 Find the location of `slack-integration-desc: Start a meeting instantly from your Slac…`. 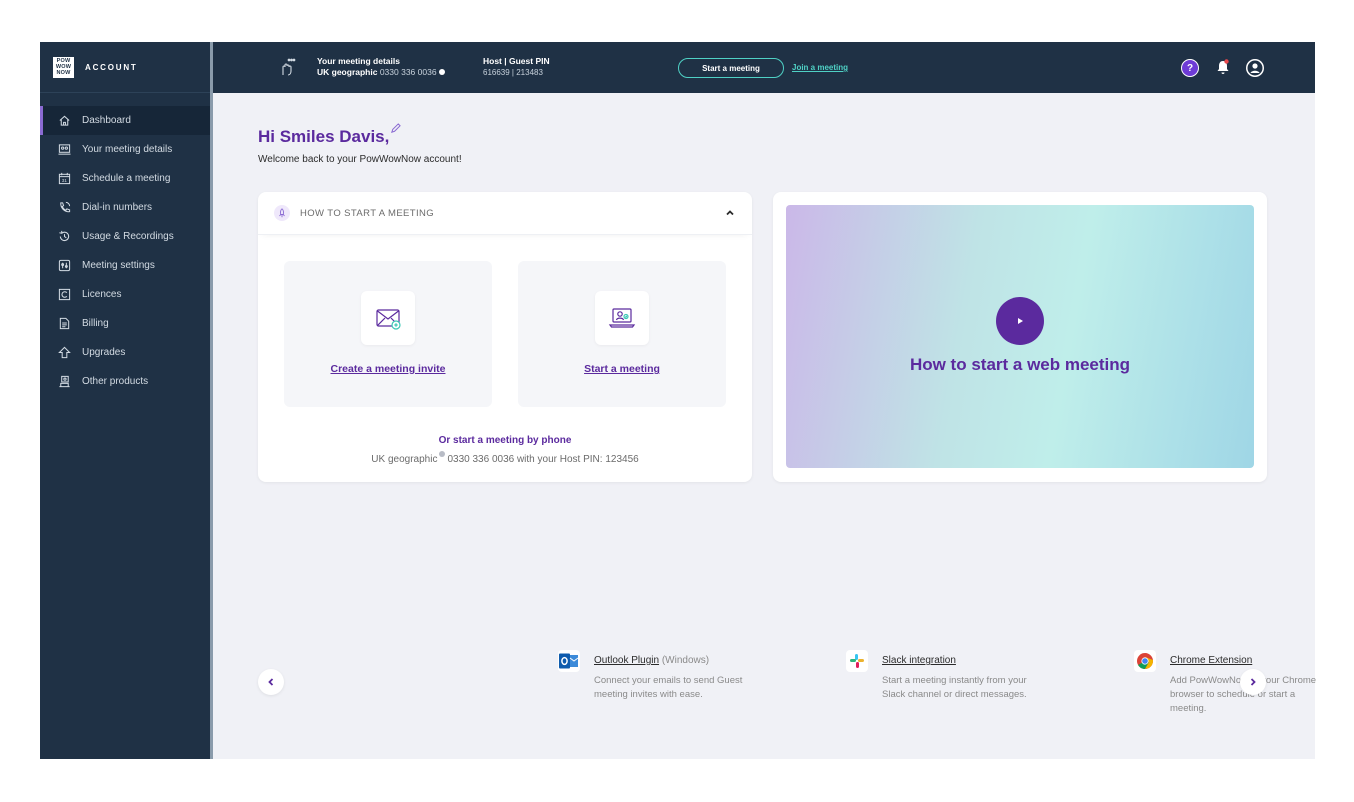

slack-integration-desc: Start a meeting instantly from your Slac… is located at coordinates (954, 687).